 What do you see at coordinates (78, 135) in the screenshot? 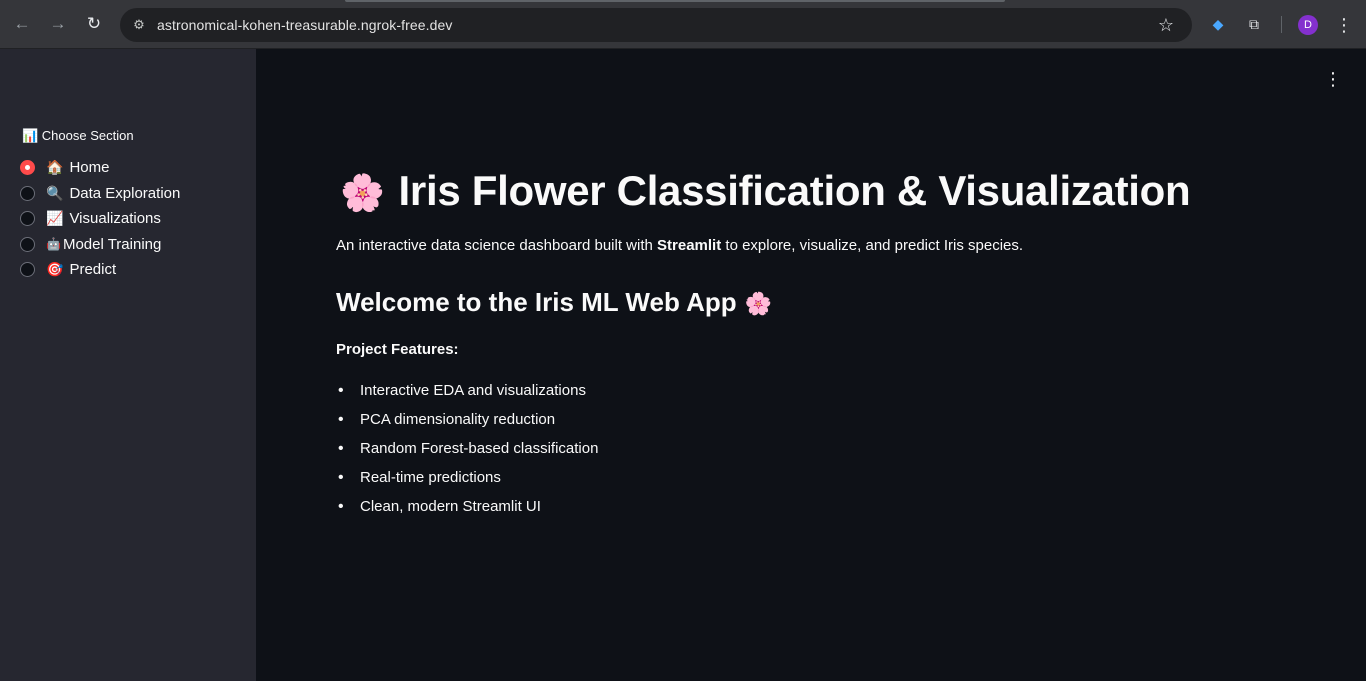
I see `section-label: 📊 Choose Section` at bounding box center [78, 135].